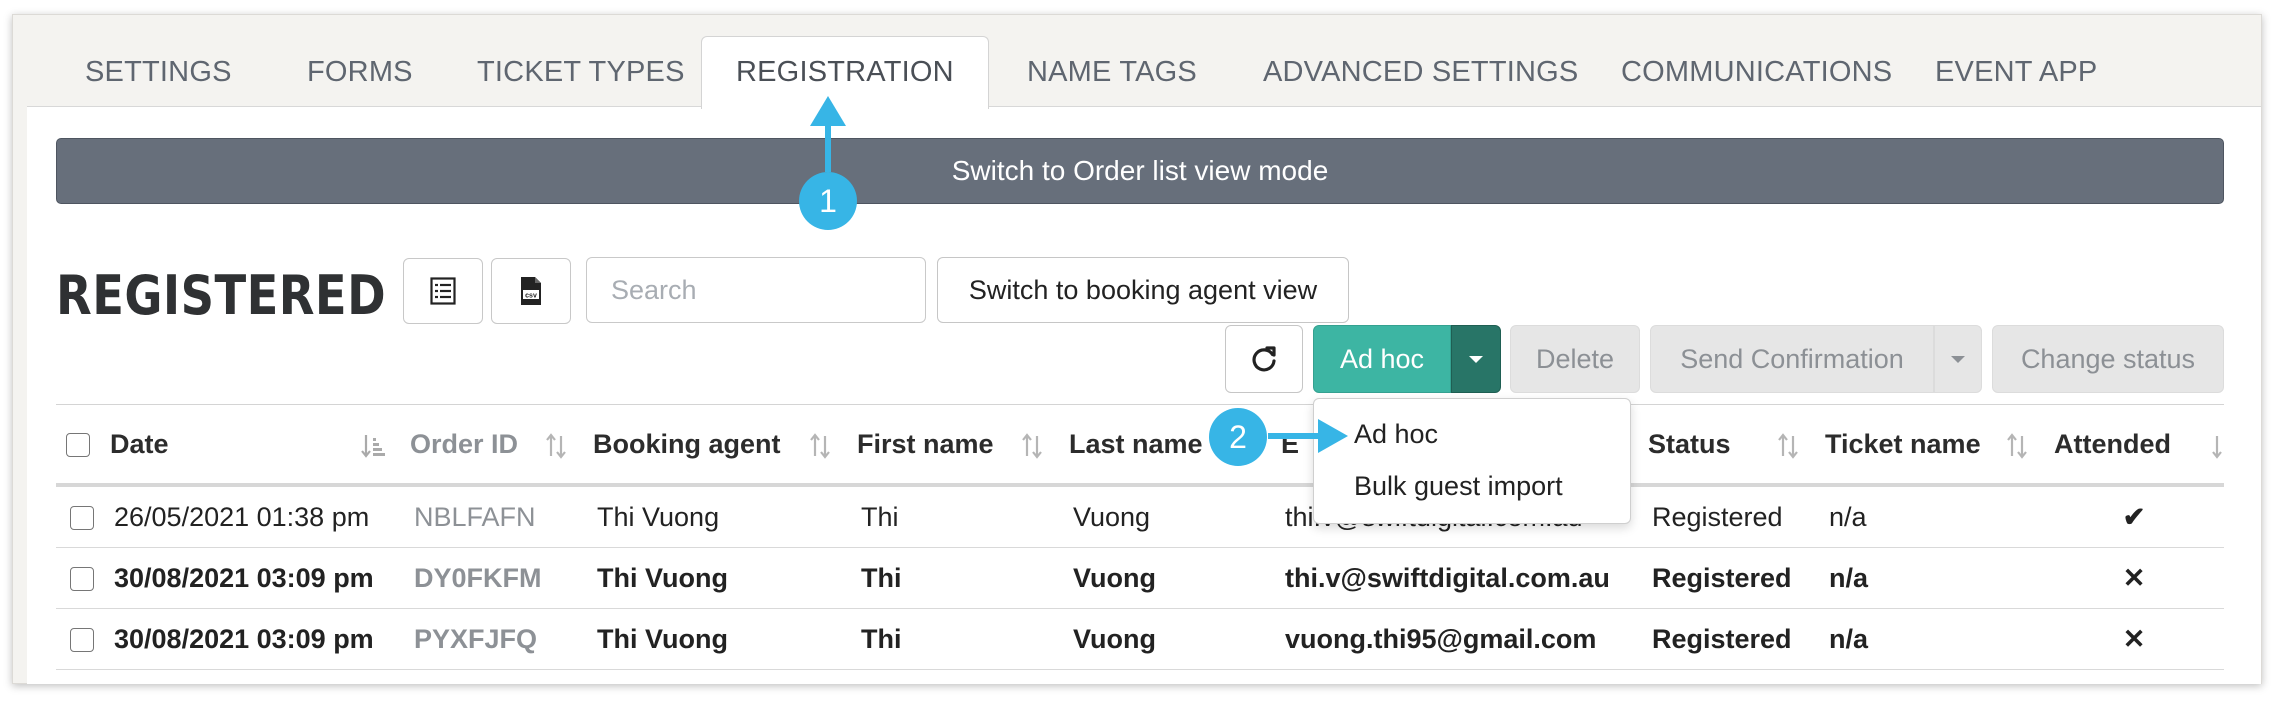  What do you see at coordinates (1333, 436) in the screenshot?
I see `arrow-2-head` at bounding box center [1333, 436].